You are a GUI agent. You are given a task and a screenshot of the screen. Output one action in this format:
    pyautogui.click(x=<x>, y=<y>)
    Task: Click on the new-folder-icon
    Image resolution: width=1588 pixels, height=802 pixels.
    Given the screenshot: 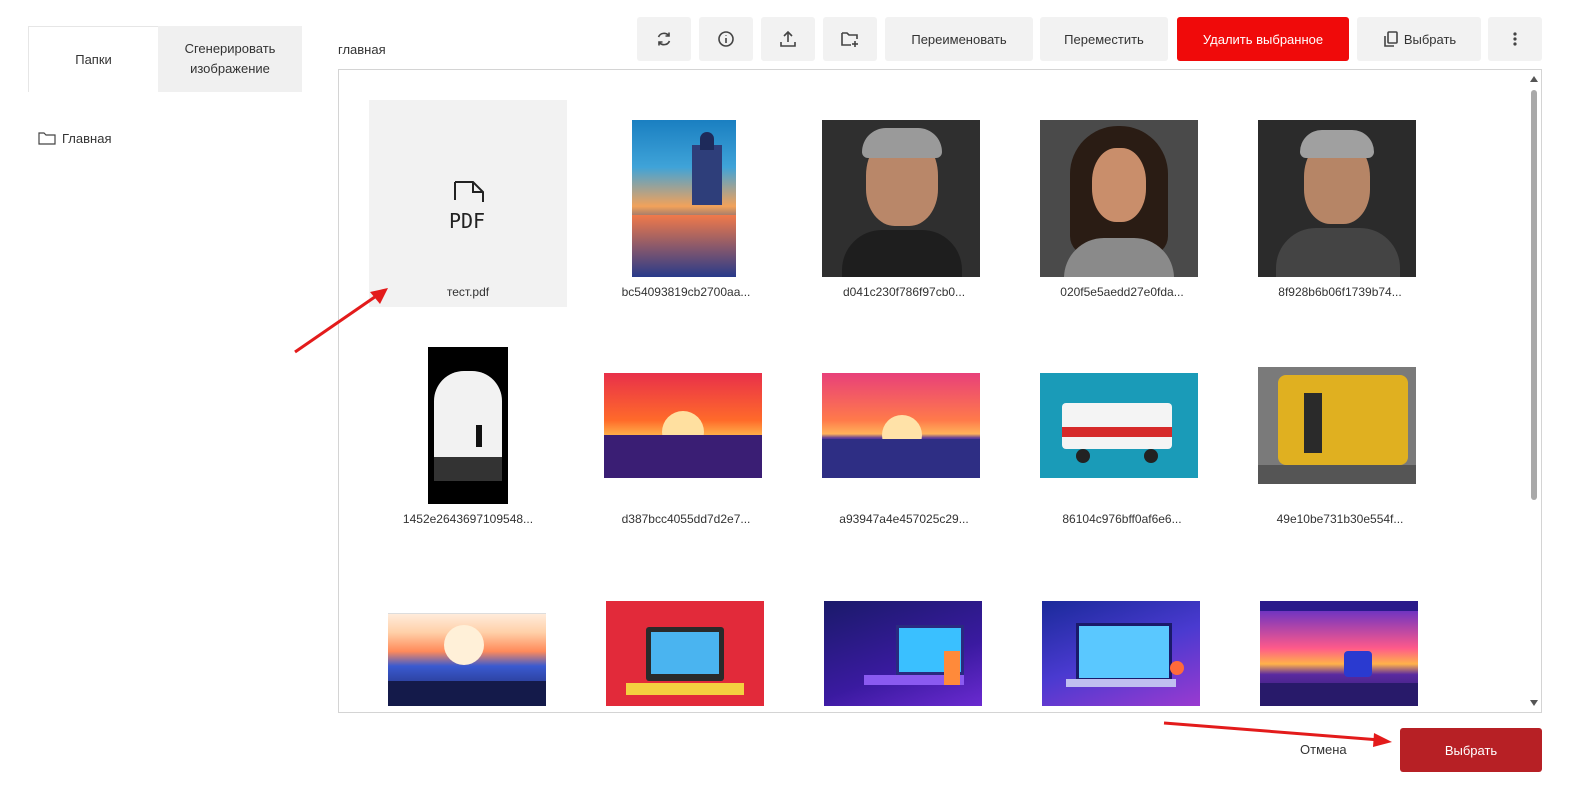 What is the action you would take?
    pyautogui.click(x=849, y=39)
    